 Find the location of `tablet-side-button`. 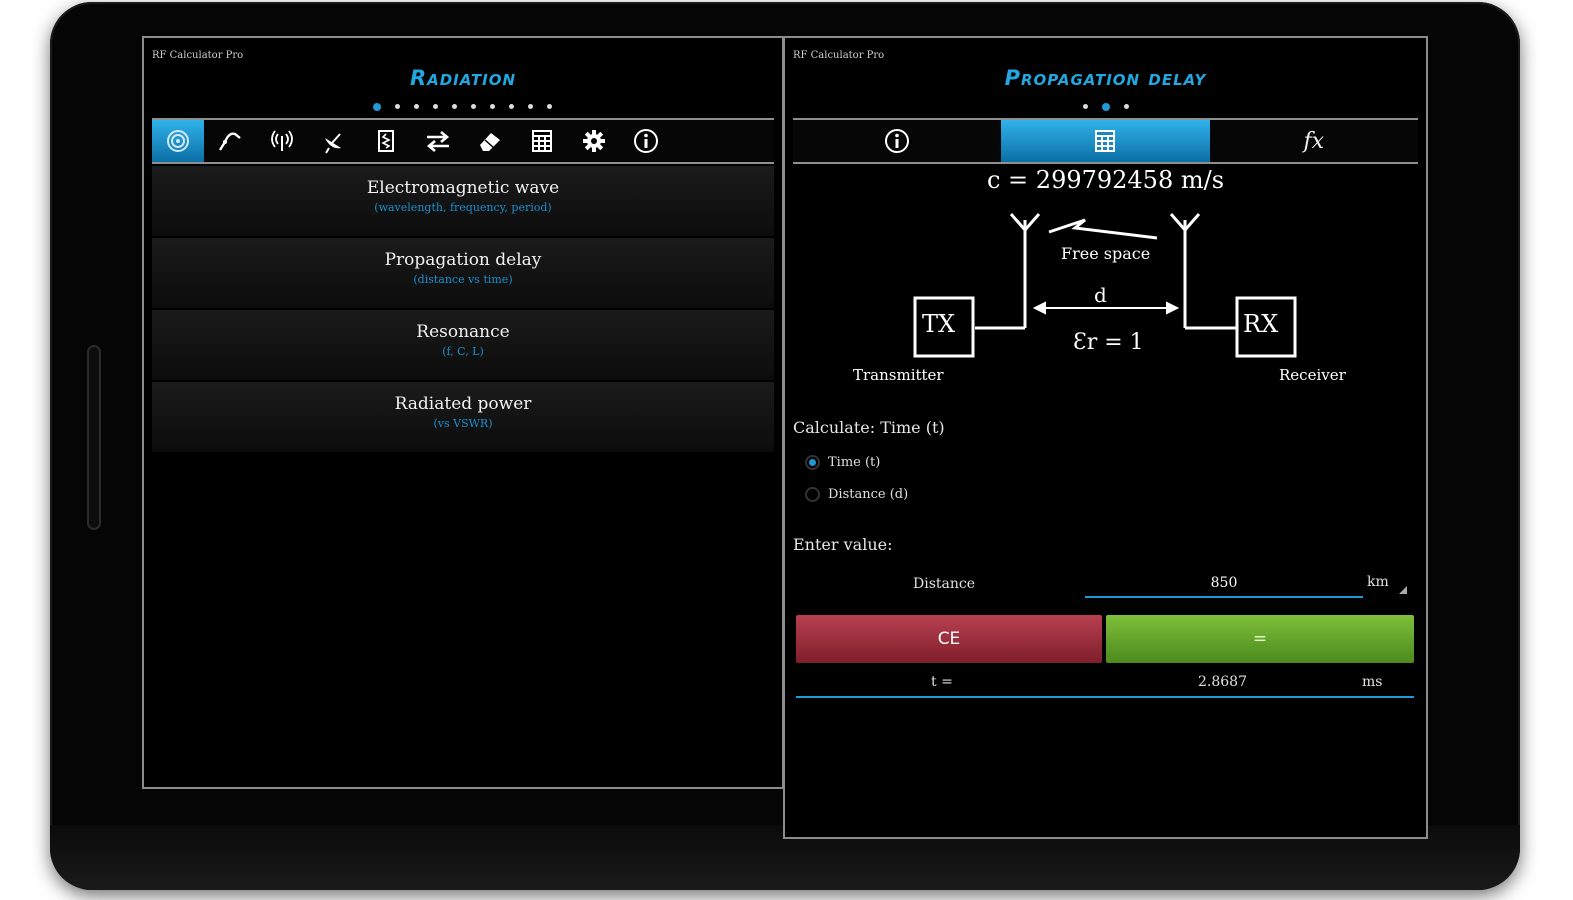

tablet-side-button is located at coordinates (94, 437).